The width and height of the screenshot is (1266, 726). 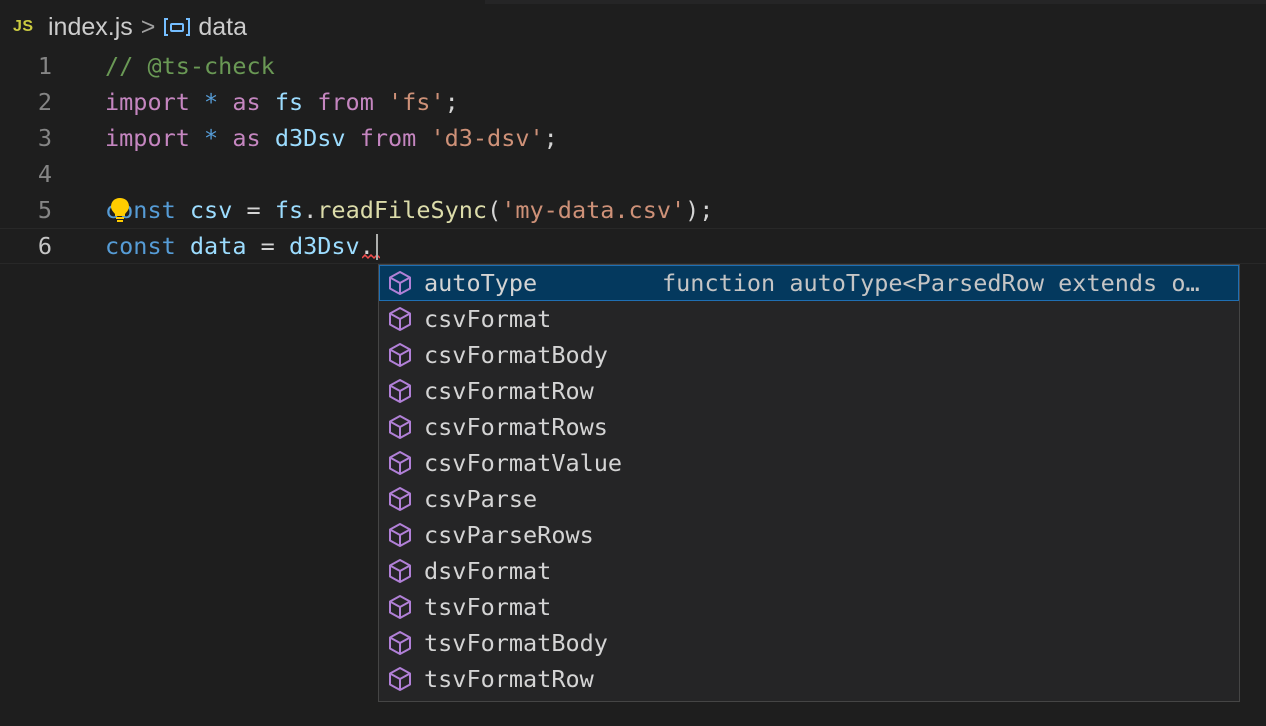 What do you see at coordinates (44, 102) in the screenshot?
I see `line-number: 2` at bounding box center [44, 102].